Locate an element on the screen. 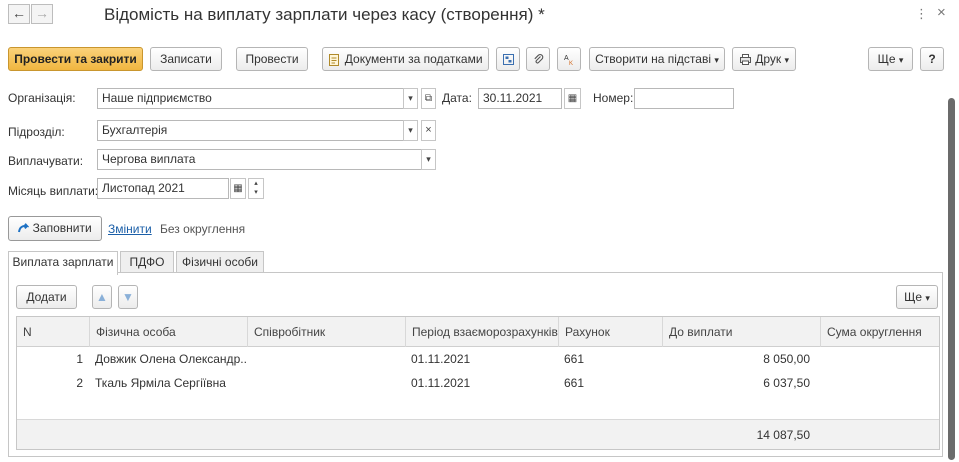 Image resolution: width=959 pixels, height=462 pixels. more-button: Ще ▾ is located at coordinates (890, 59).